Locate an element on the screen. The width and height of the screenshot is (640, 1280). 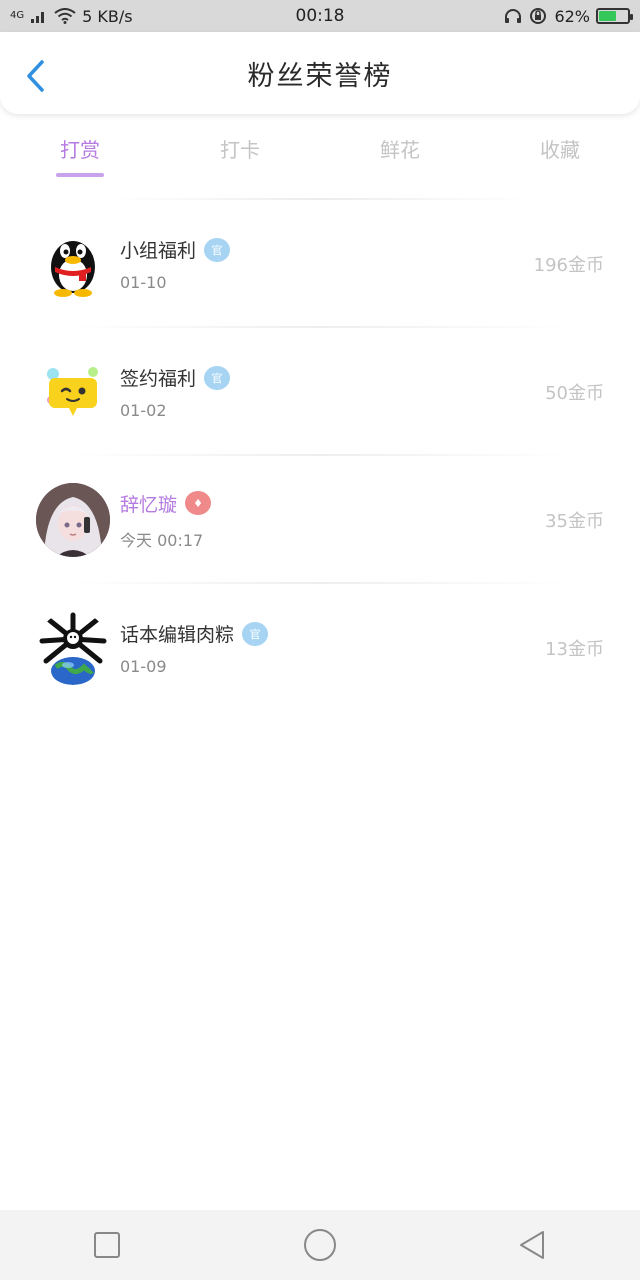
status-right: 62% is located at coordinates (568, 16).